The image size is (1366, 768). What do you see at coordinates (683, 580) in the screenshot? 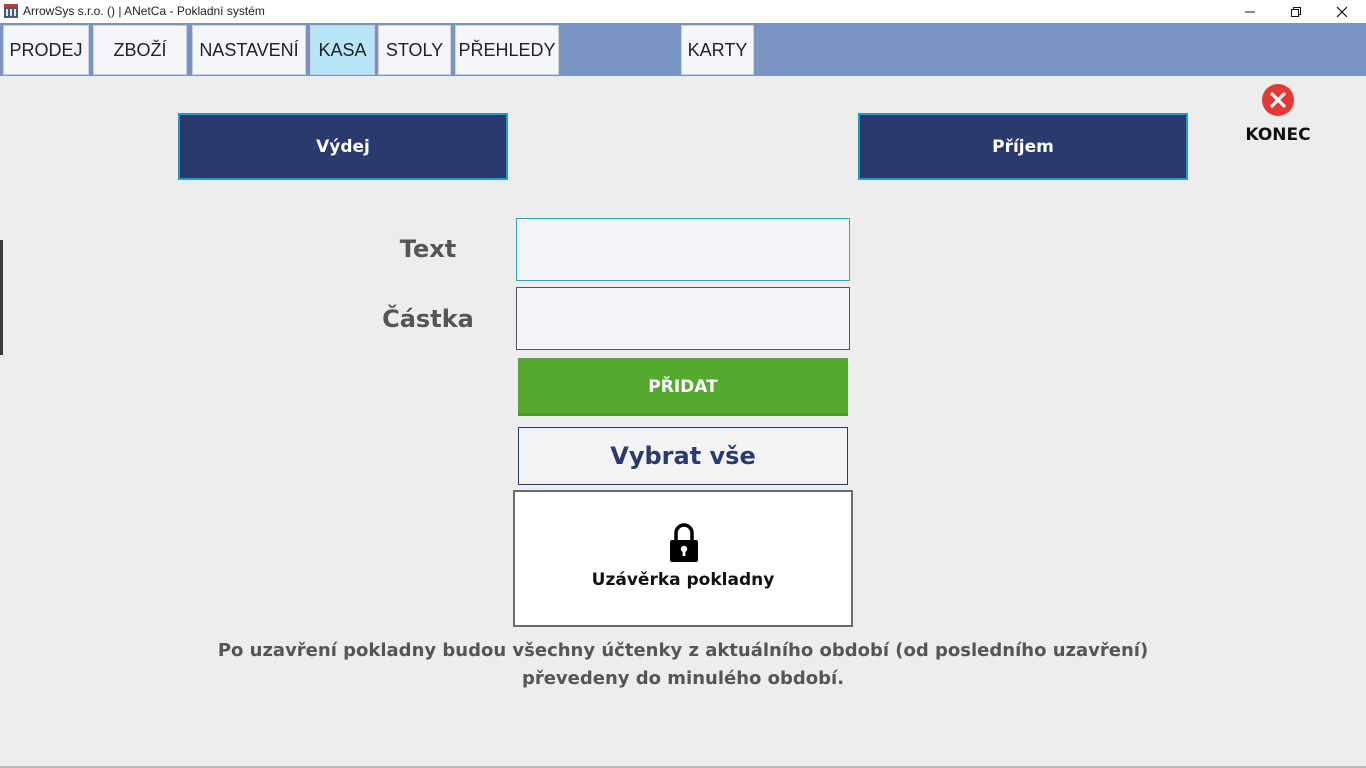
I see `uzaverka-label: Uzávěrka pokladny` at bounding box center [683, 580].